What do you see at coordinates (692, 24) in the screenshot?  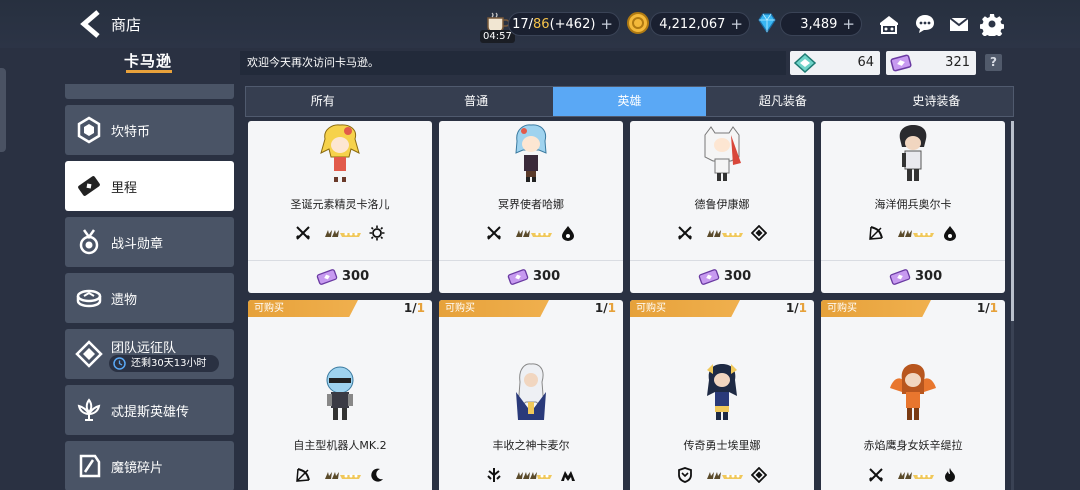 I see `gold-value: 4,212,067` at bounding box center [692, 24].